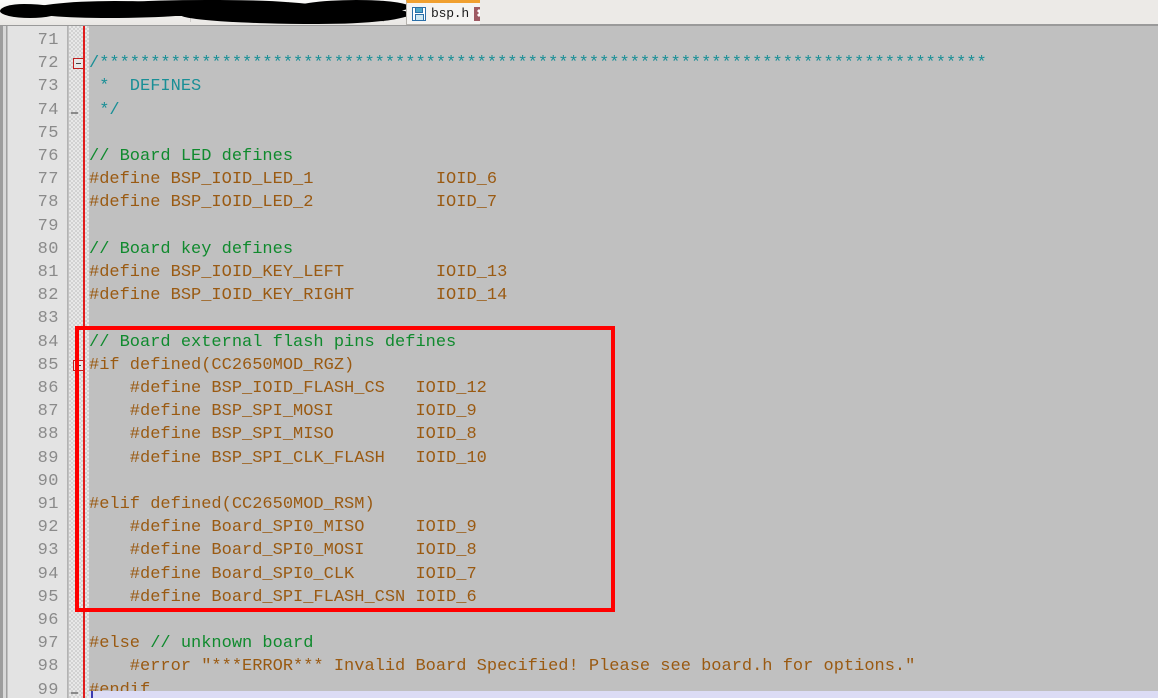 This screenshot has width=1158, height=698. I want to click on line-number: 96, so click(48, 620).